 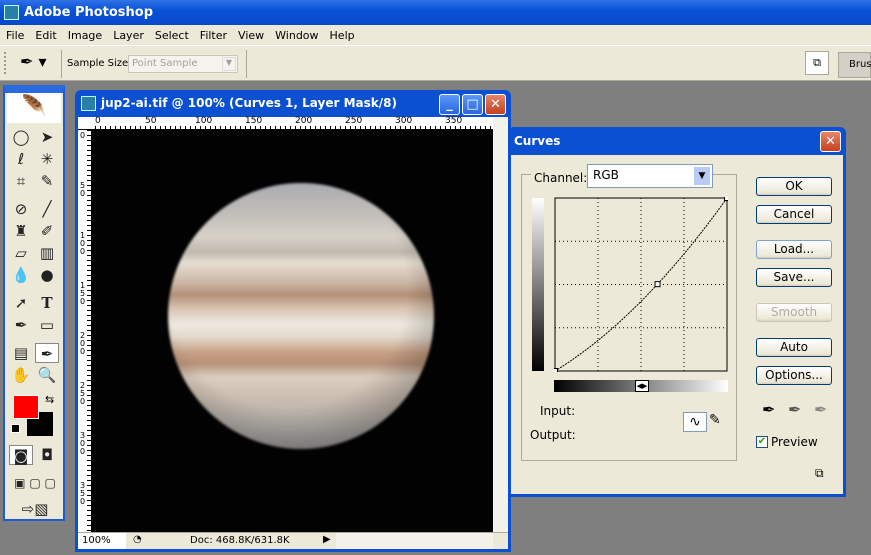 I want to click on screen-mode-icons: ▣ ▢ ▢, so click(x=35, y=483).